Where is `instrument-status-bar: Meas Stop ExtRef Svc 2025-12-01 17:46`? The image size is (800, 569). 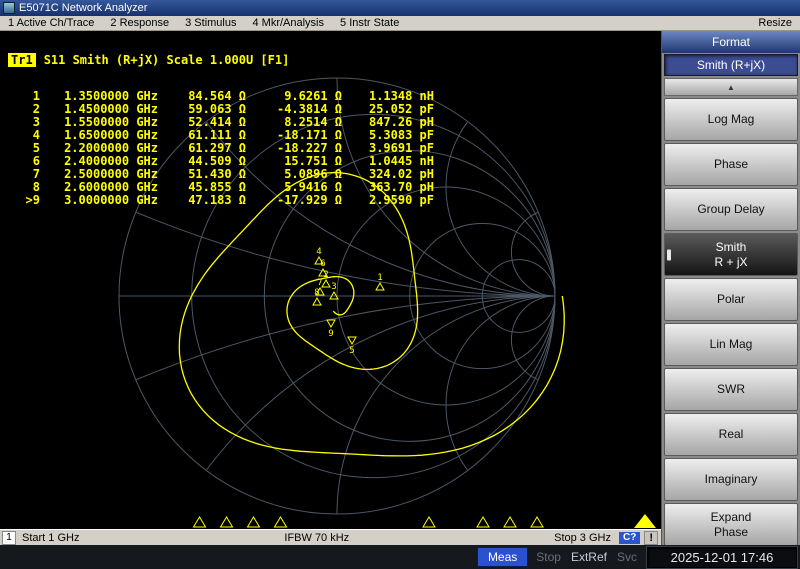 instrument-status-bar: Meas Stop ExtRef Svc 2025-12-01 17:46 is located at coordinates (400, 557).